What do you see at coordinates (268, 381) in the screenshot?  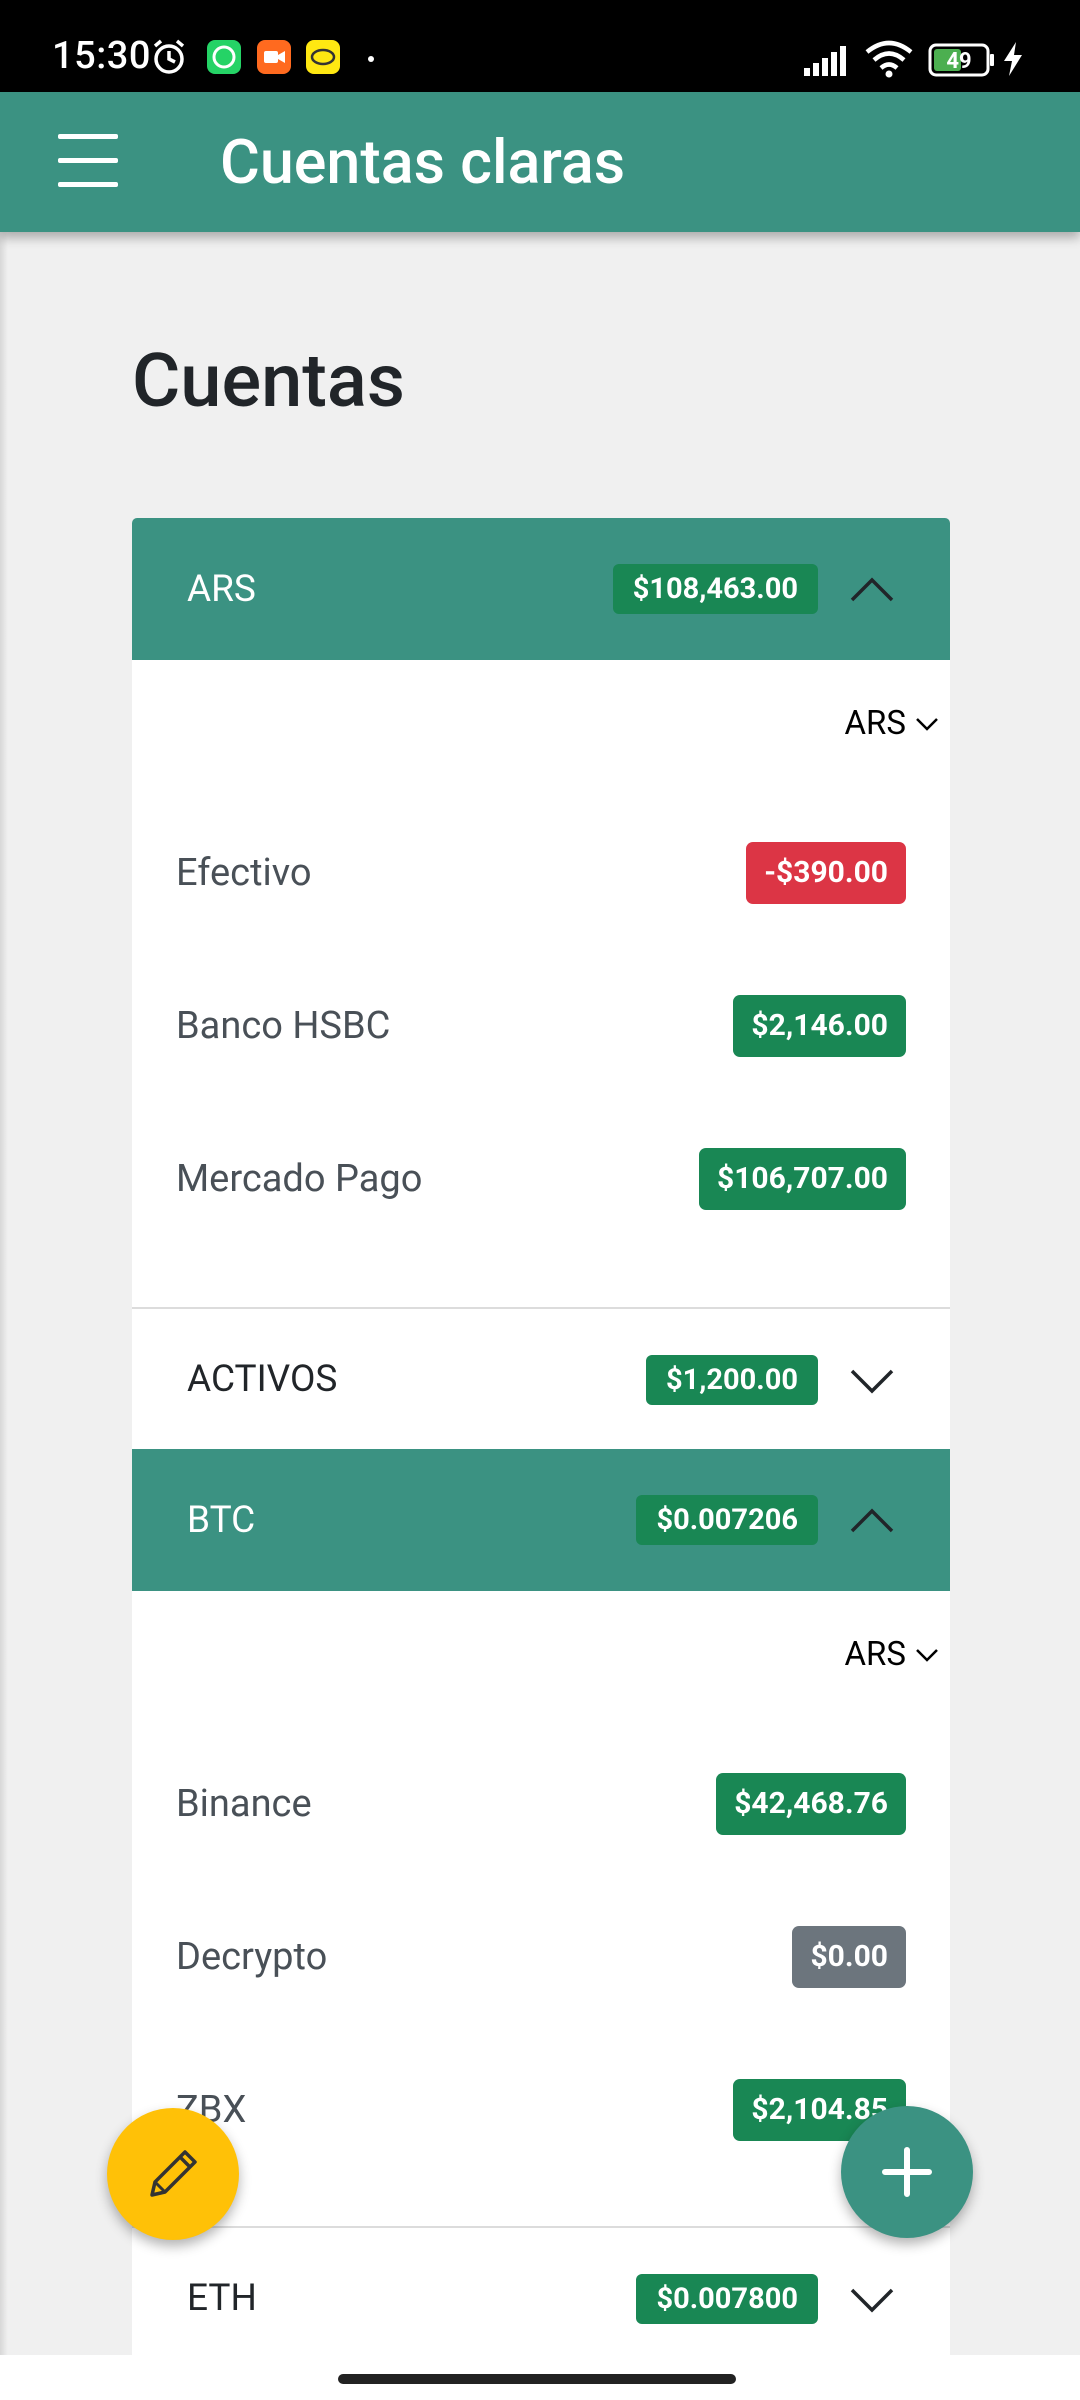 I see `page-title: Cuentas` at bounding box center [268, 381].